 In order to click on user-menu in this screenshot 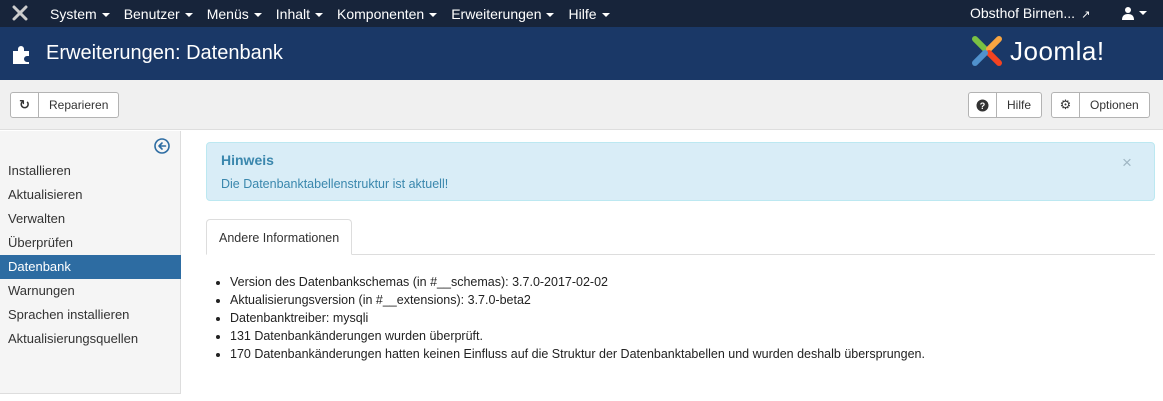, I will do `click(1134, 12)`.